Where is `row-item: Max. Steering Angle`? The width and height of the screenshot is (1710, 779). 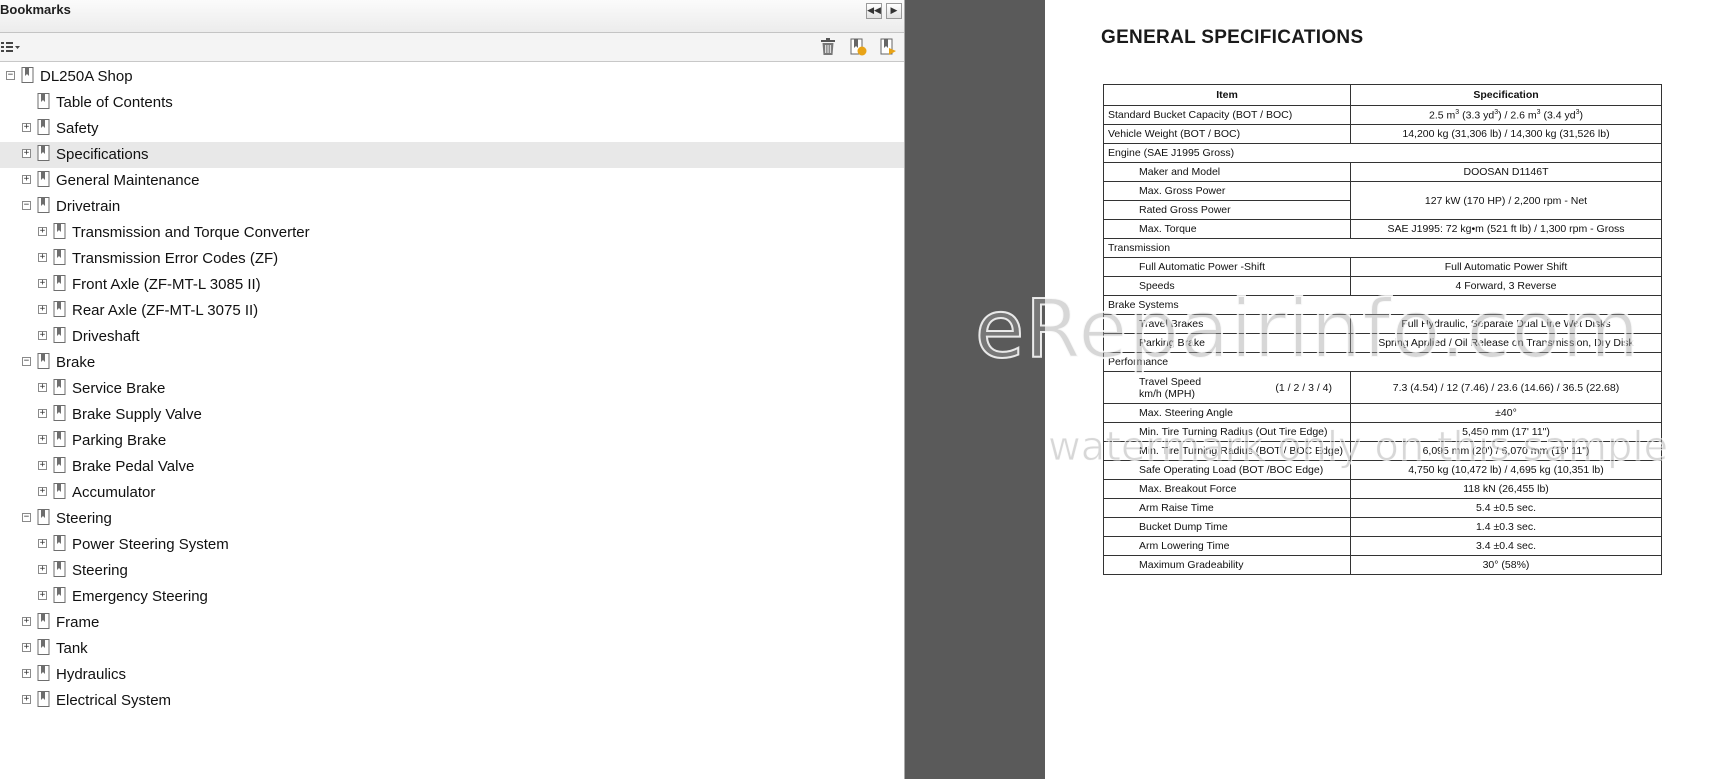
row-item: Max. Steering Angle is located at coordinates (1227, 413).